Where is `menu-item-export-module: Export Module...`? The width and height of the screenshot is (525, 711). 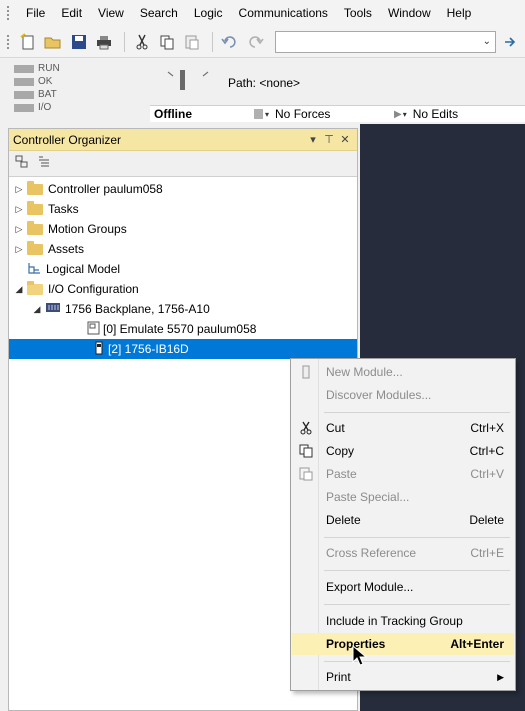 menu-item-export-module: Export Module... is located at coordinates (403, 587).